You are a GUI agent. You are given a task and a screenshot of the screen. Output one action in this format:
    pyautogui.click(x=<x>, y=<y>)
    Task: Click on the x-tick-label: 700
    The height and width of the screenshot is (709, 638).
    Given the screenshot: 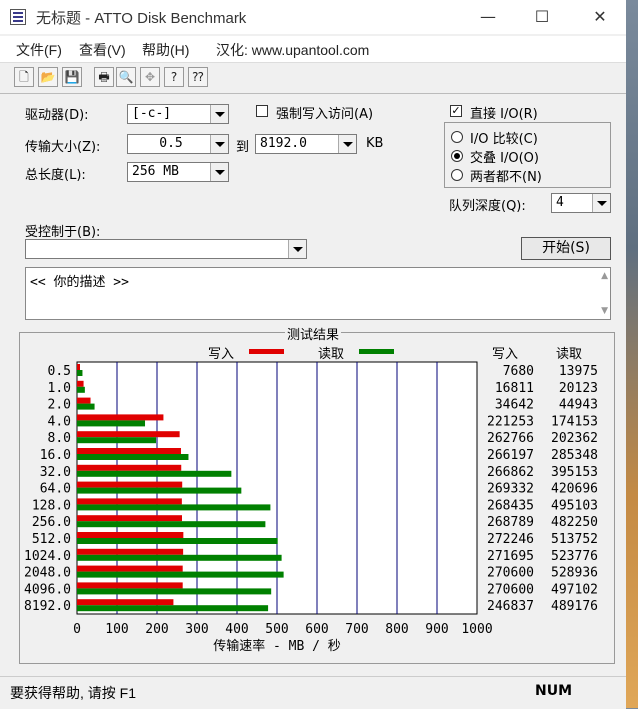 What is the action you would take?
    pyautogui.click(x=356, y=629)
    